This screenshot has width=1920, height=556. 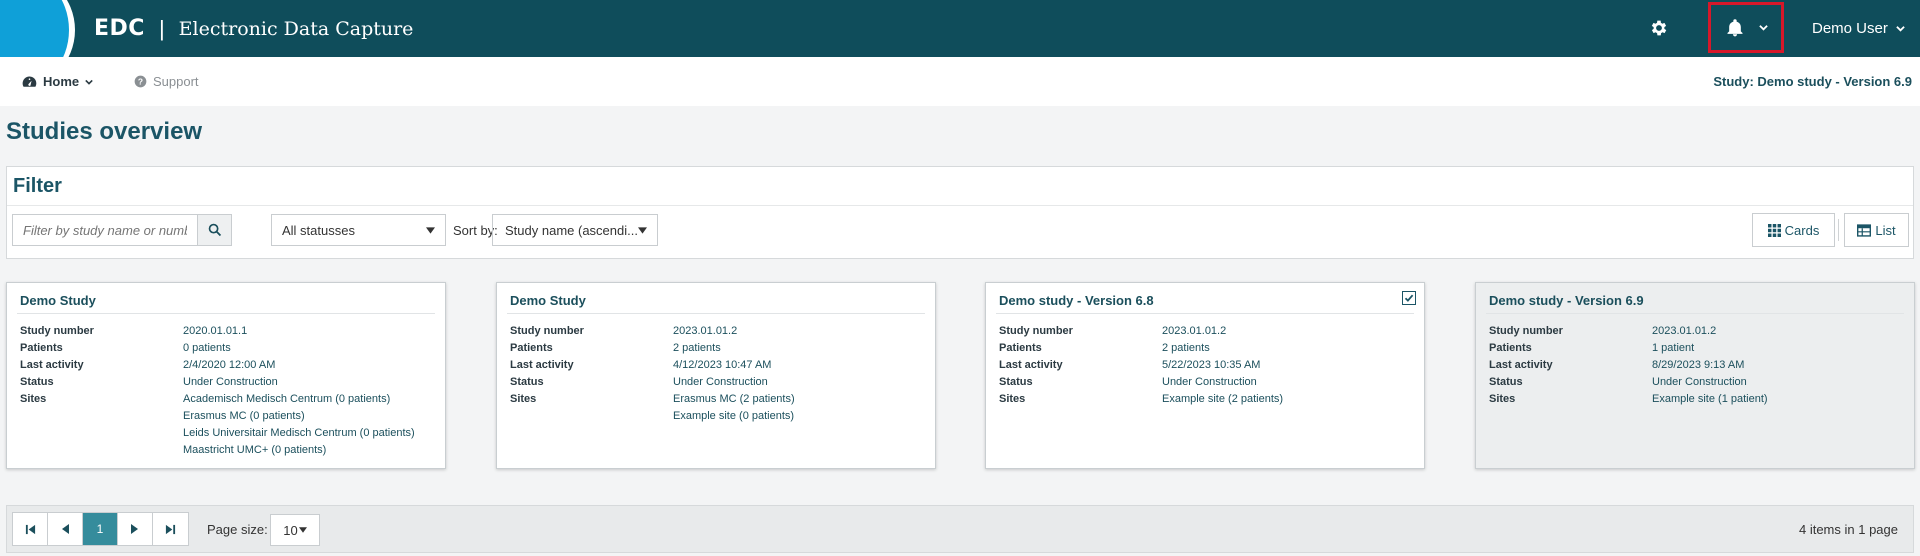 What do you see at coordinates (29, 81) in the screenshot?
I see `dashboard-icon` at bounding box center [29, 81].